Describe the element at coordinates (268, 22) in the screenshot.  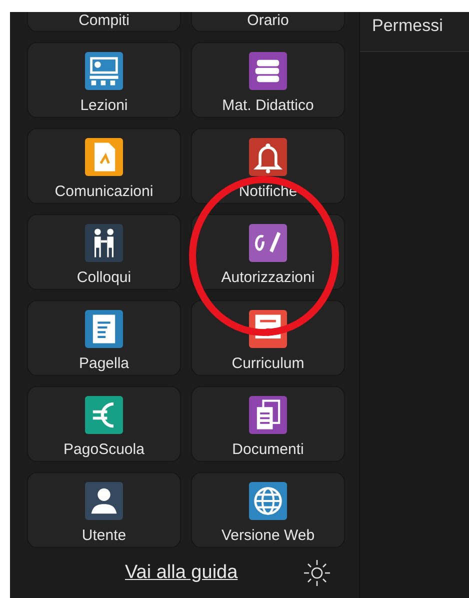
I see `menu-tile: Orario` at that location.